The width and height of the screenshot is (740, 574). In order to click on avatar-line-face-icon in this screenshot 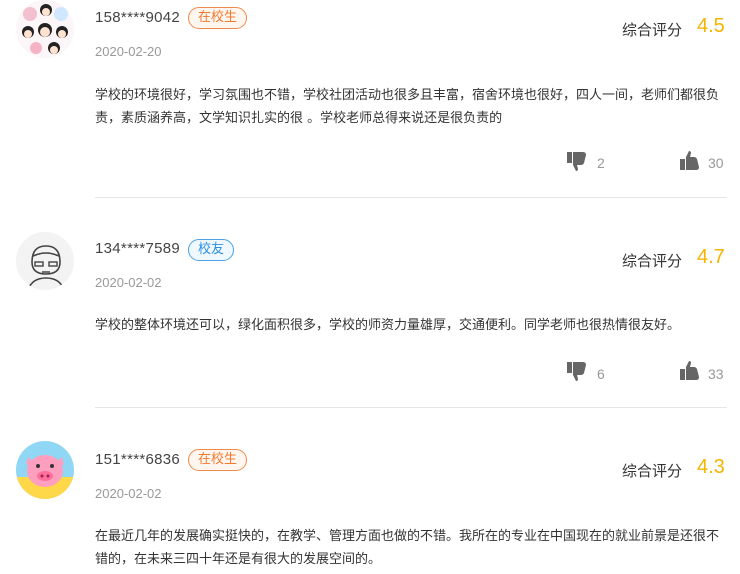, I will do `click(45, 261)`.